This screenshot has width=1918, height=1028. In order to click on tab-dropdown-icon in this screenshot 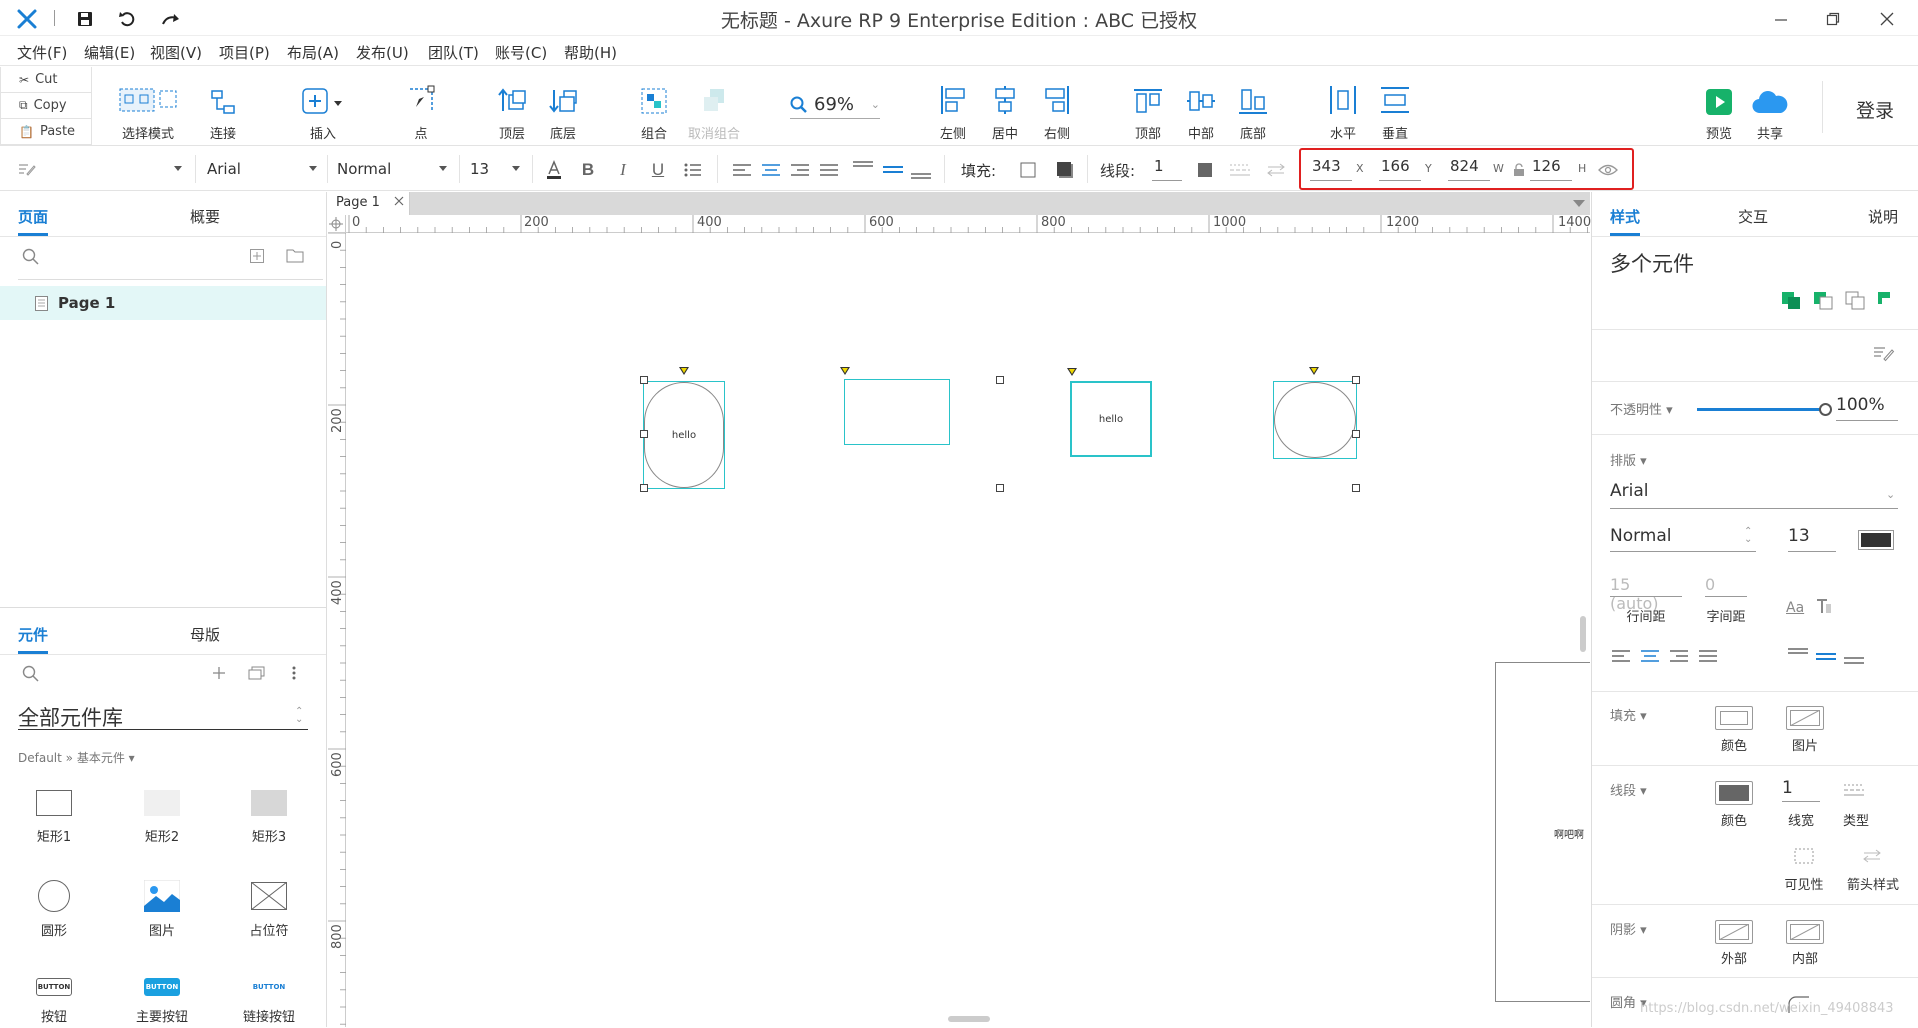, I will do `click(1579, 203)`.